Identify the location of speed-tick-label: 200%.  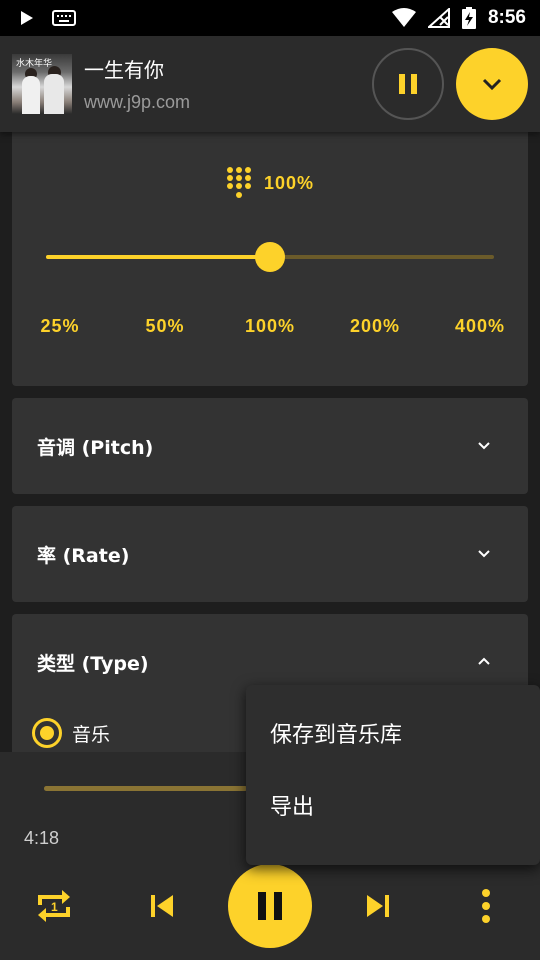
(375, 326).